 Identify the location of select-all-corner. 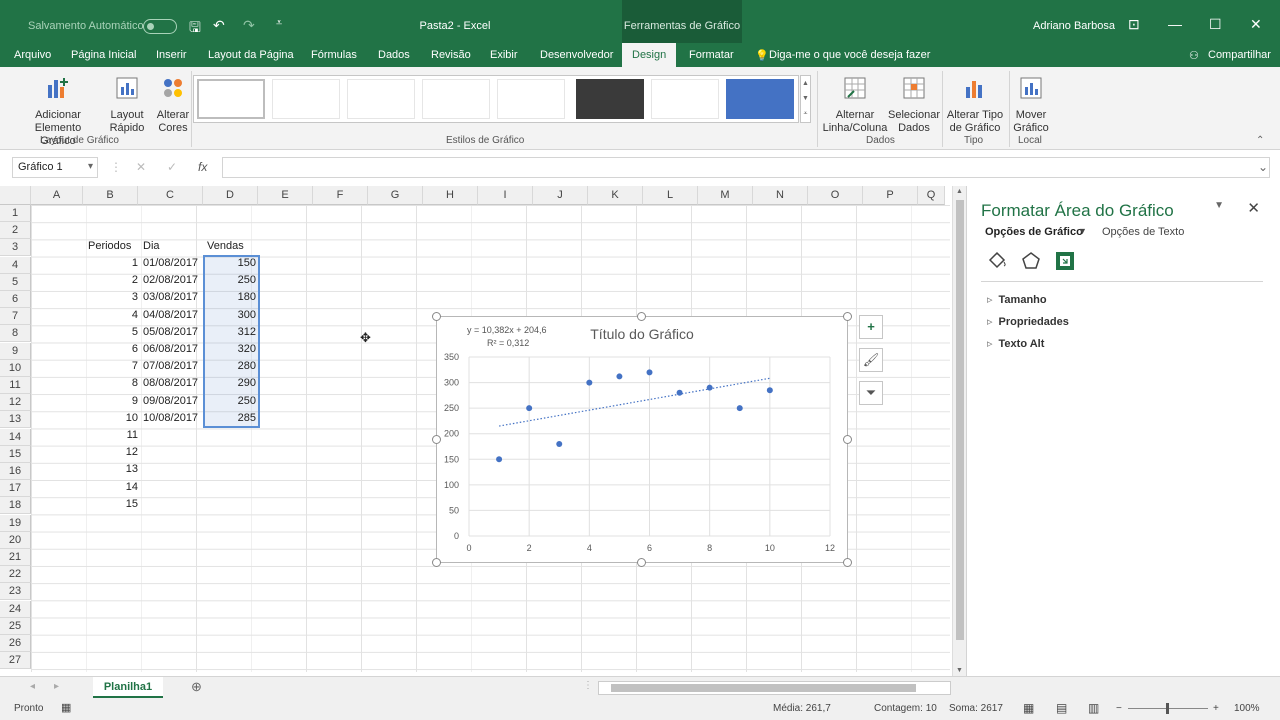
(15, 195).